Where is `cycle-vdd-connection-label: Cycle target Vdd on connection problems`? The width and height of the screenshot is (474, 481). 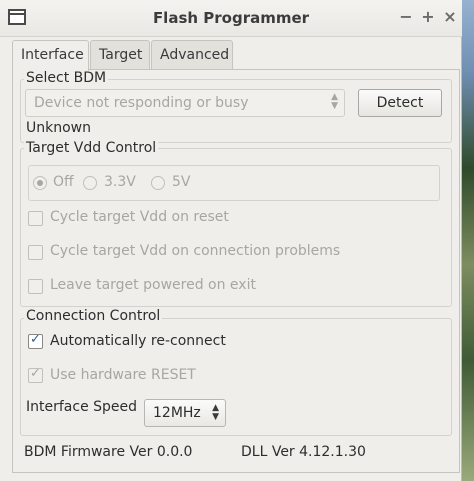
cycle-vdd-connection-label: Cycle target Vdd on connection problems is located at coordinates (195, 251).